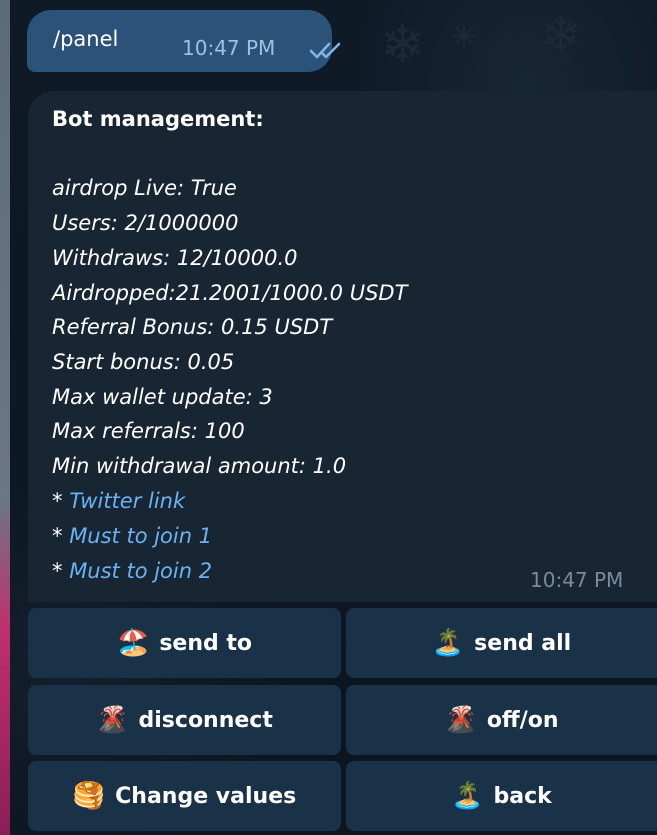 This screenshot has height=835, width=657. I want to click on send-all-button: 🏝️ send all, so click(501, 643).